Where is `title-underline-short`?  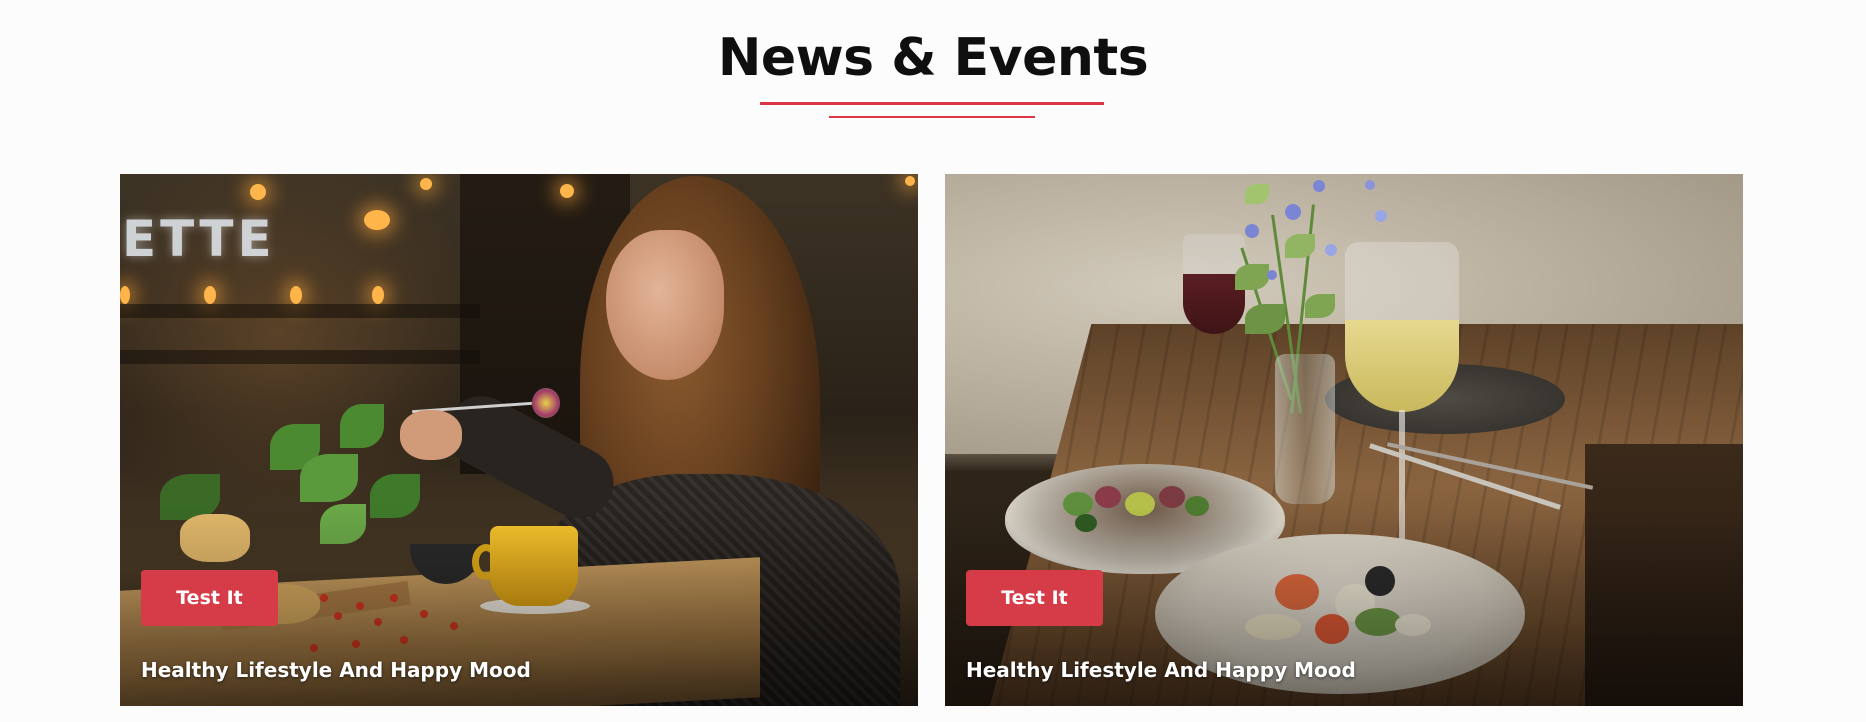 title-underline-short is located at coordinates (932, 117).